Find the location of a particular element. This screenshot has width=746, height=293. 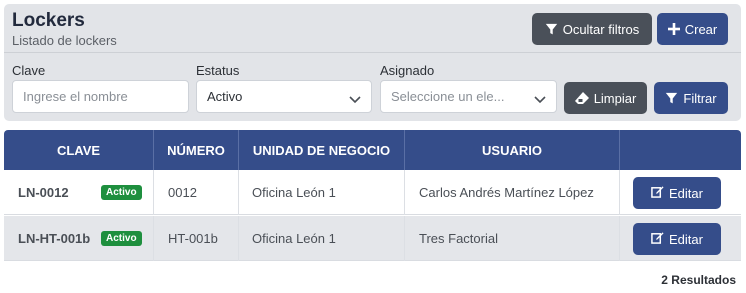

column-header-numero: NÚMERO is located at coordinates (196, 150).